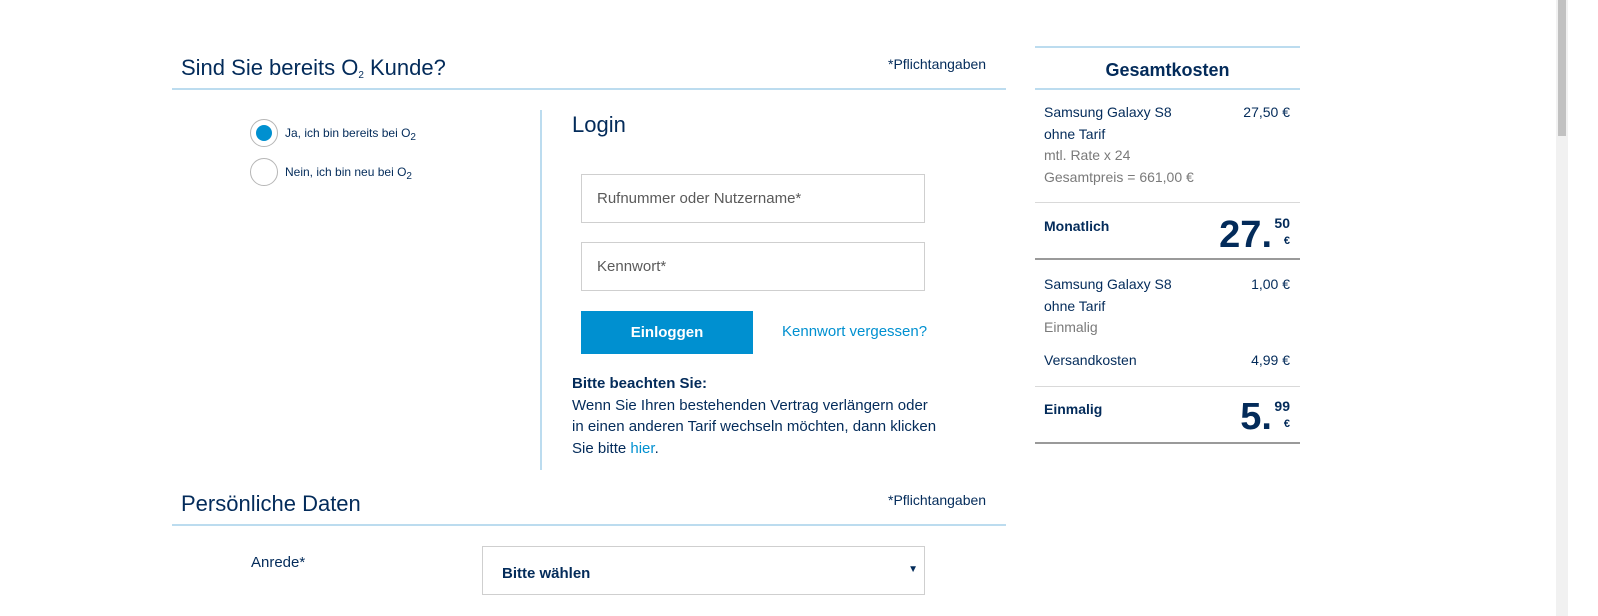  What do you see at coordinates (1286, 241) in the screenshot?
I see `monthly-total-currency: €` at bounding box center [1286, 241].